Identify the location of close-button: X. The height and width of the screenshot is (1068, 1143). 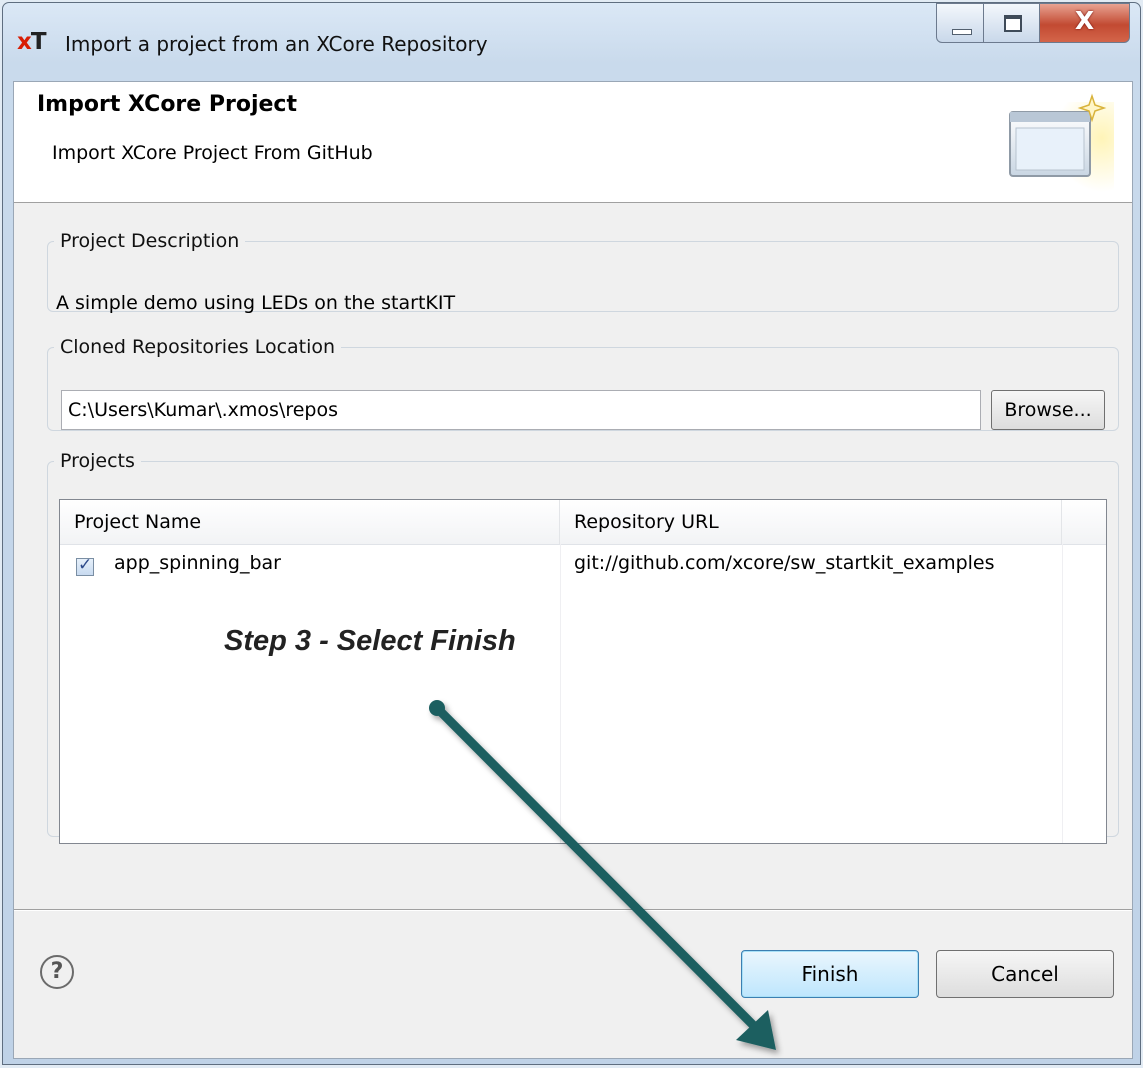
(1085, 23).